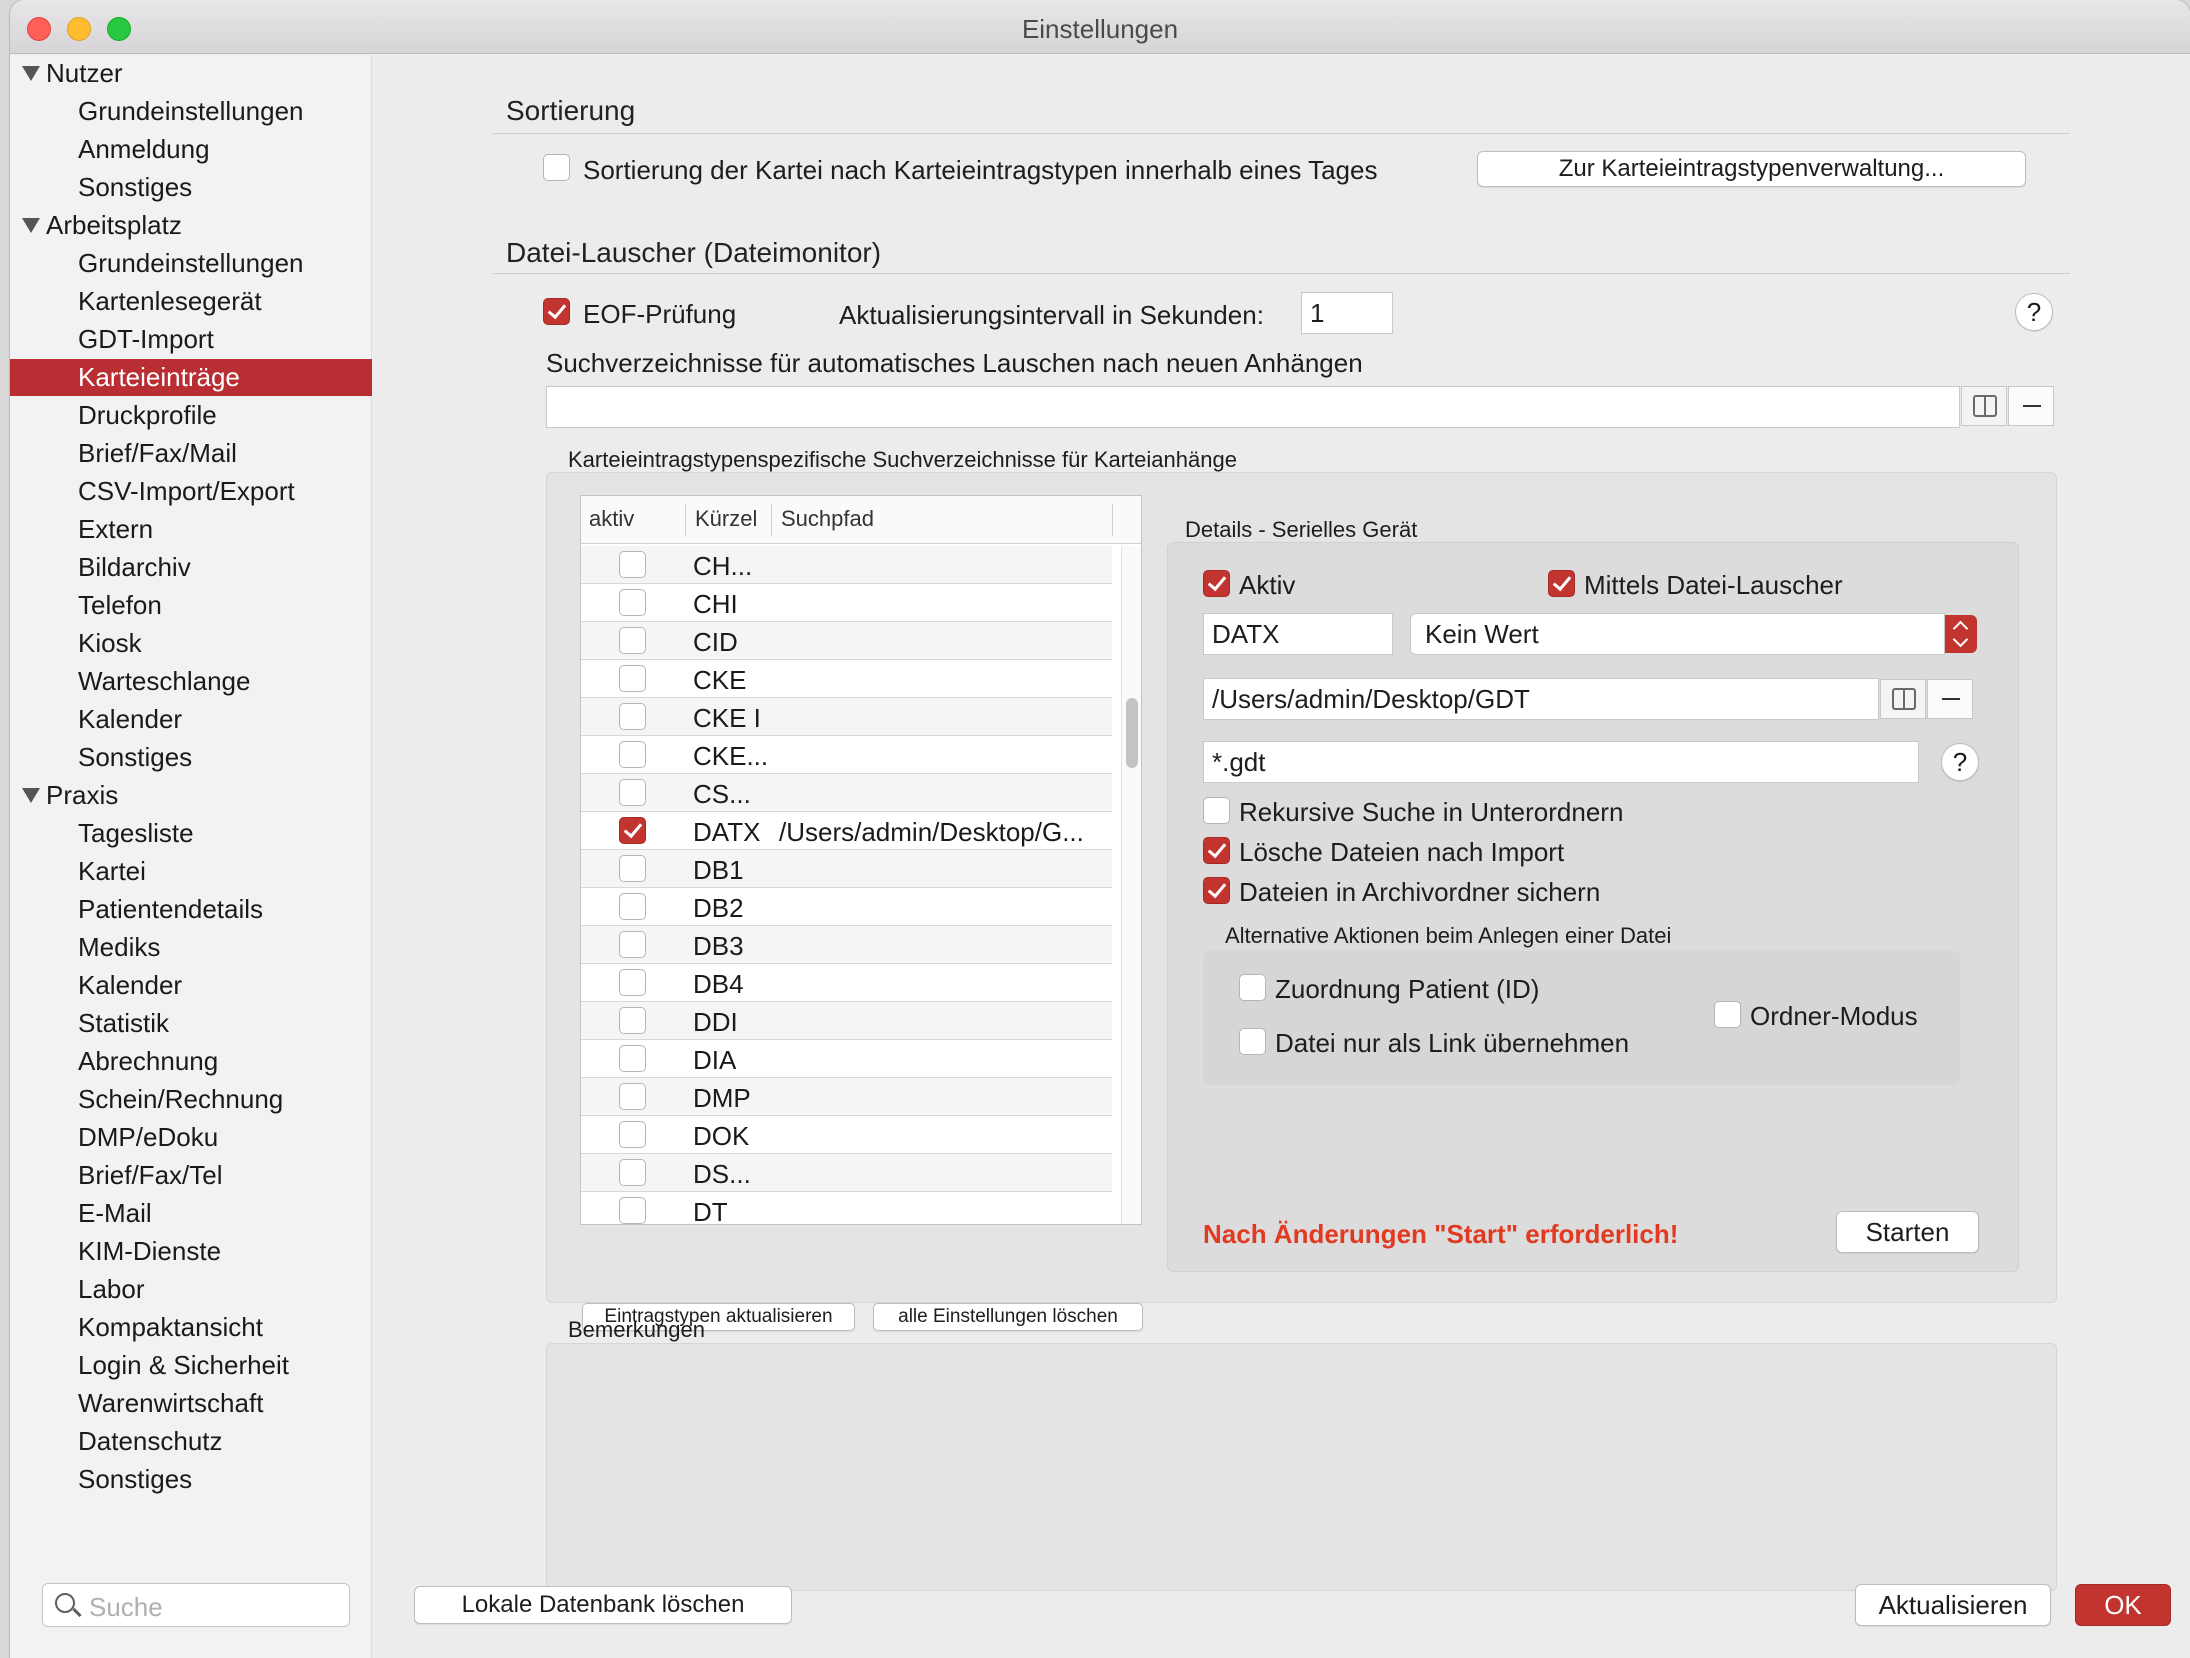 The width and height of the screenshot is (2190, 1658). Describe the element at coordinates (726, 519) in the screenshot. I see `column-header-kuerzel: Kürzel` at that location.